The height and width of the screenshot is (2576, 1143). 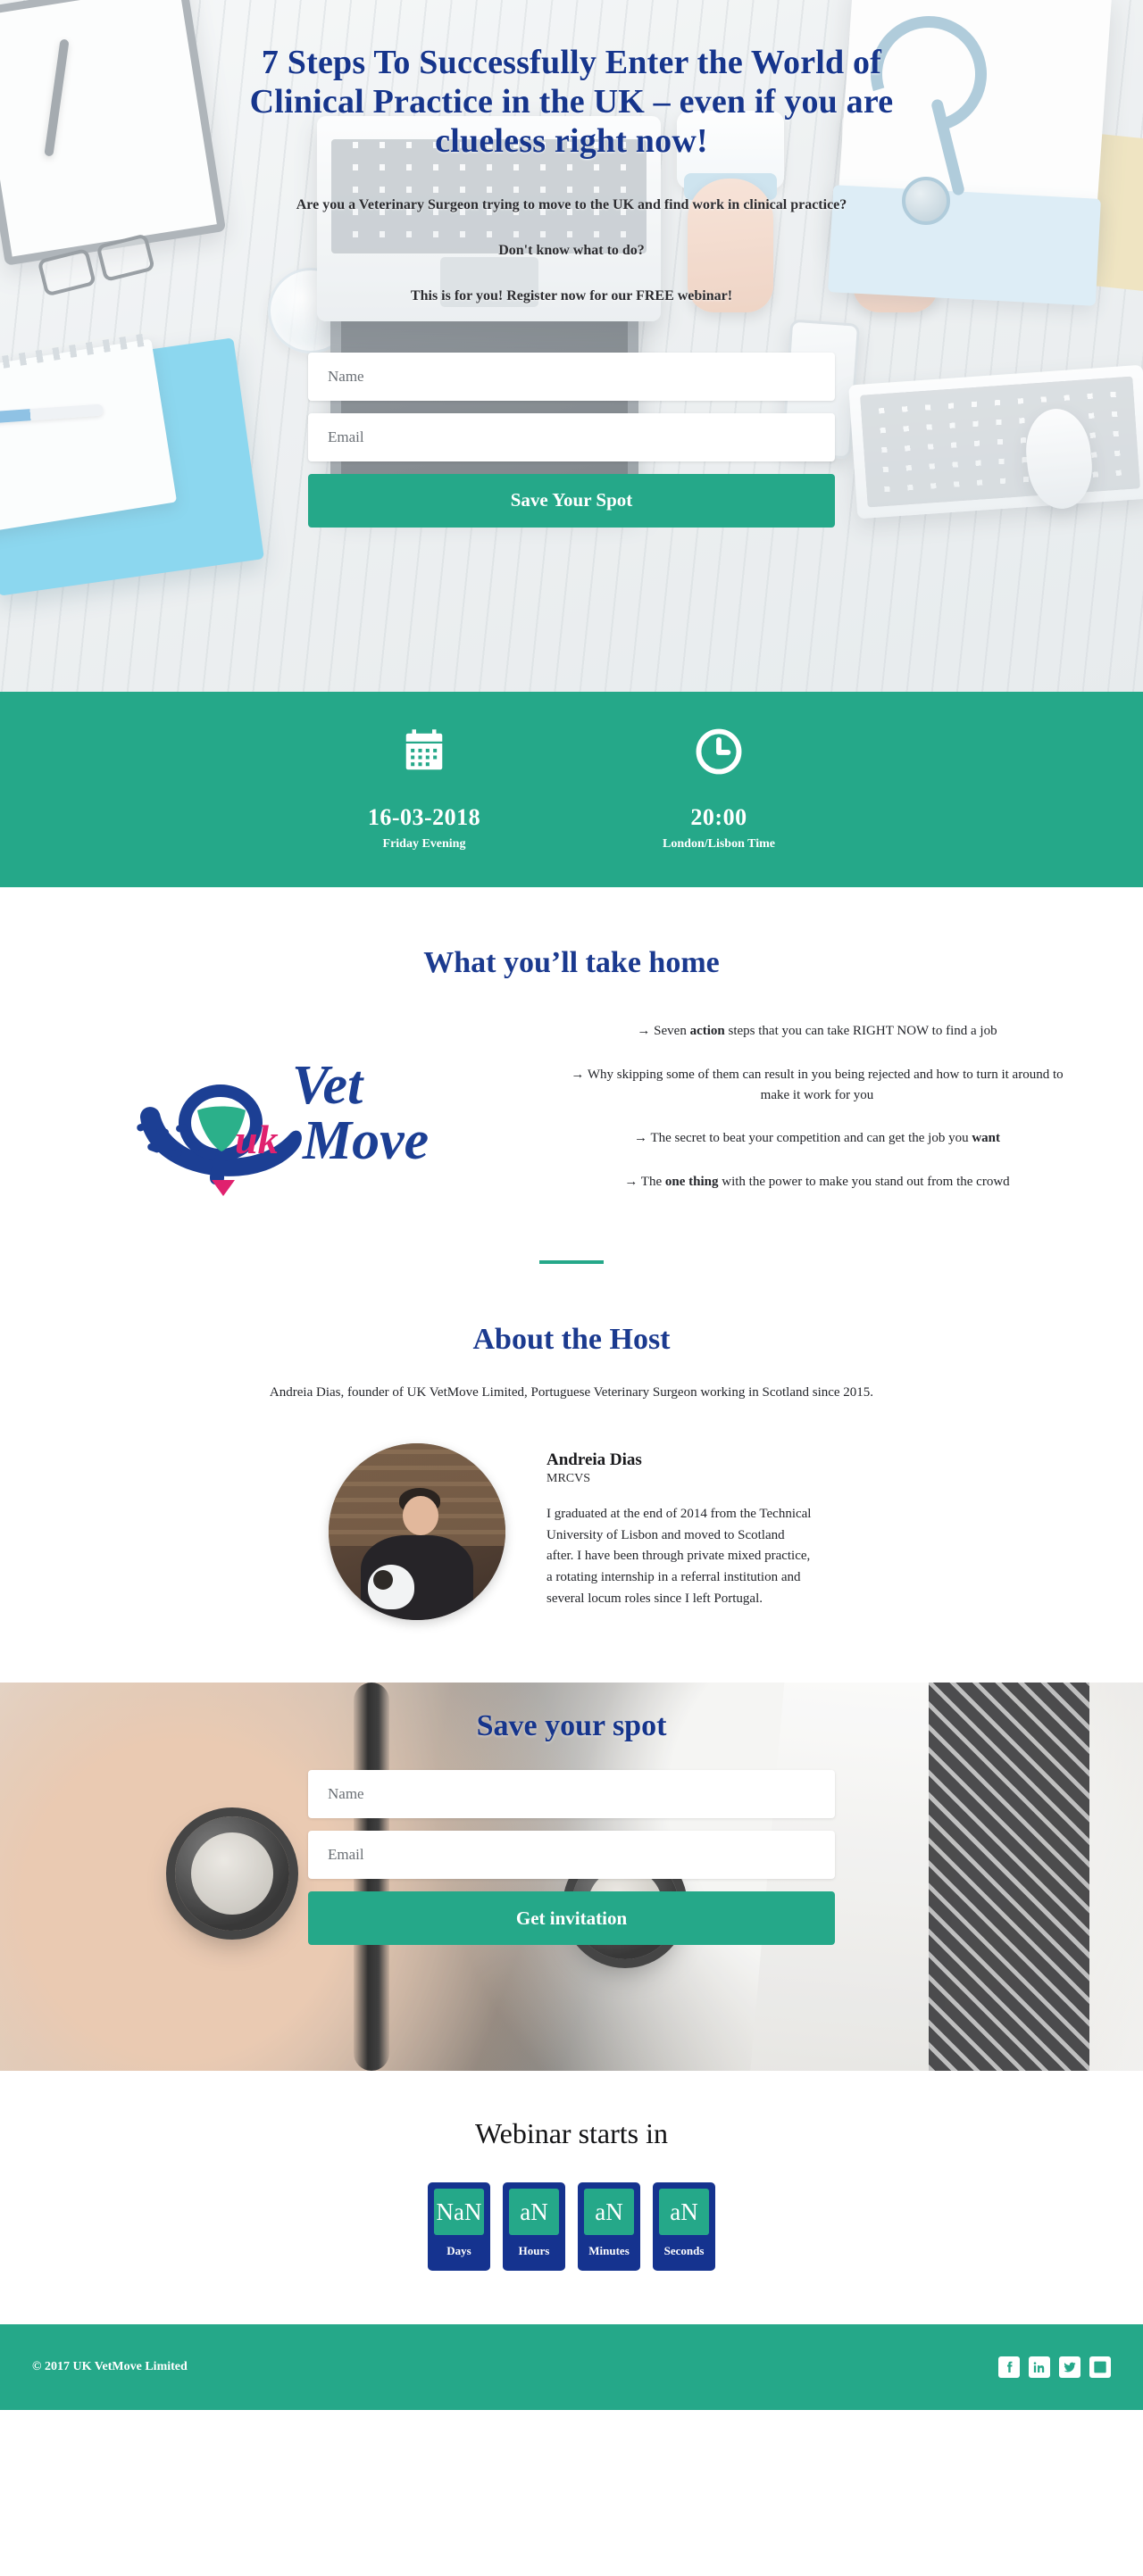 I want to click on host-name: Andreia Dias, so click(x=594, y=1459).